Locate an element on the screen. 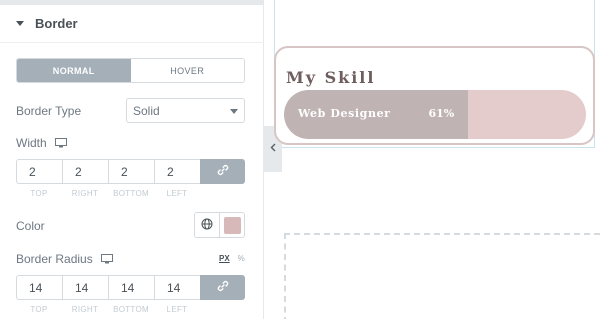 Image resolution: width=600 pixels, height=319 pixels. global-colors-button is located at coordinates (207, 225).